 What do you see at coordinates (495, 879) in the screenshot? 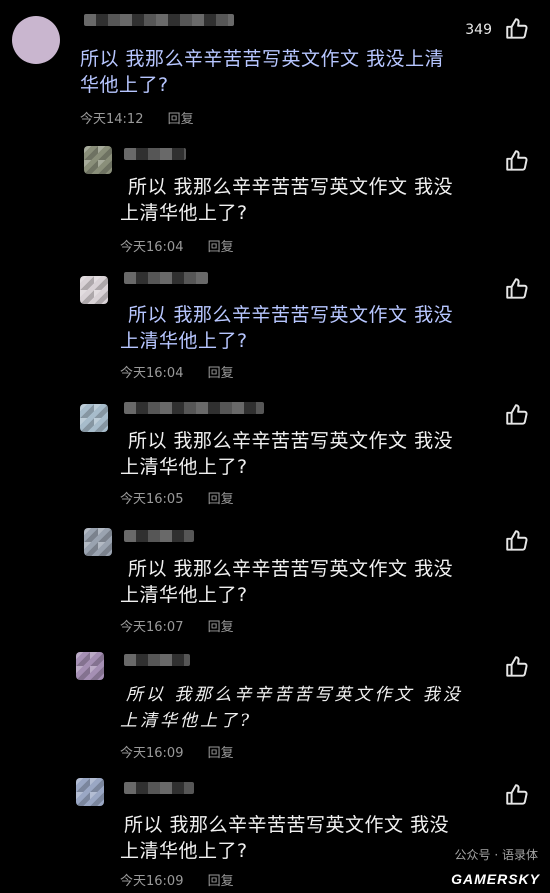
I see `brand-logo: GAMERSKY` at bounding box center [495, 879].